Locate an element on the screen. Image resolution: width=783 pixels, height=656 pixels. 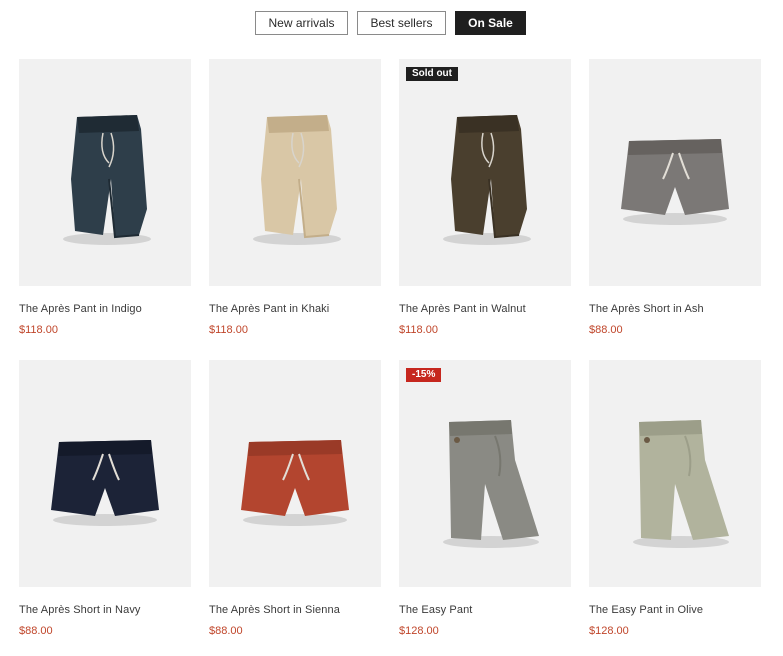
product-image: -15% is located at coordinates (485, 473).